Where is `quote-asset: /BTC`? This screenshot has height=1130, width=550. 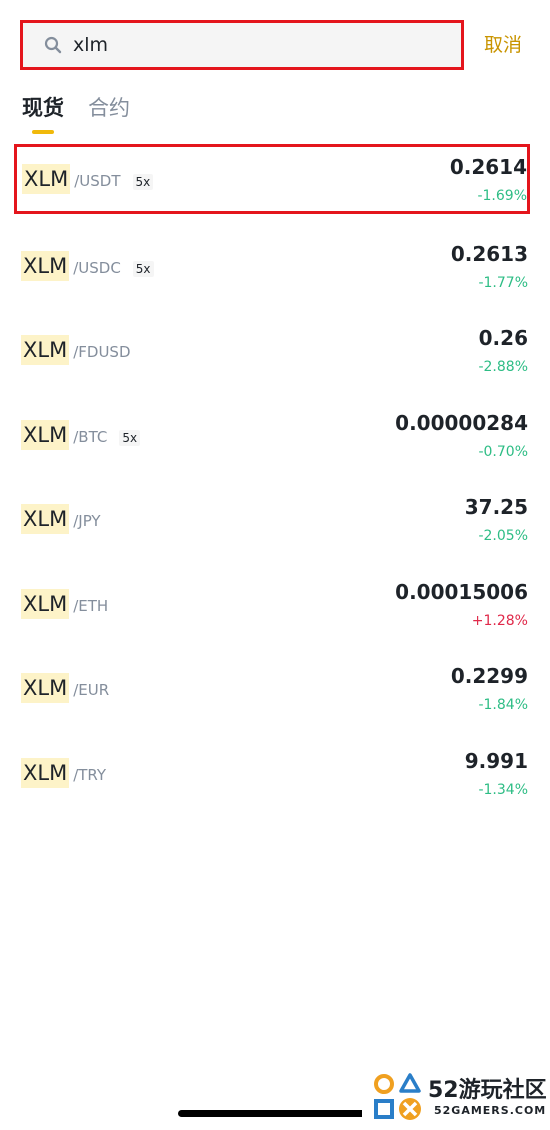 quote-asset: /BTC is located at coordinates (90, 437).